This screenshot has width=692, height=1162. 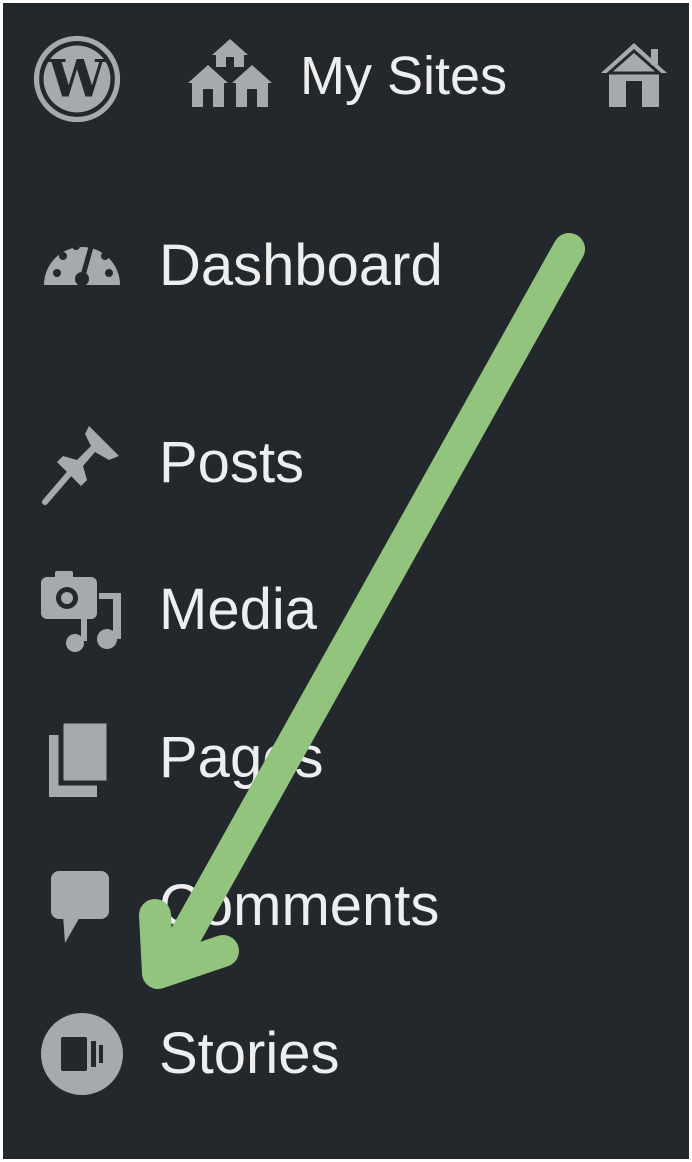 I want to click on sidebar-item-dashboard: Dashboard, so click(x=346, y=266).